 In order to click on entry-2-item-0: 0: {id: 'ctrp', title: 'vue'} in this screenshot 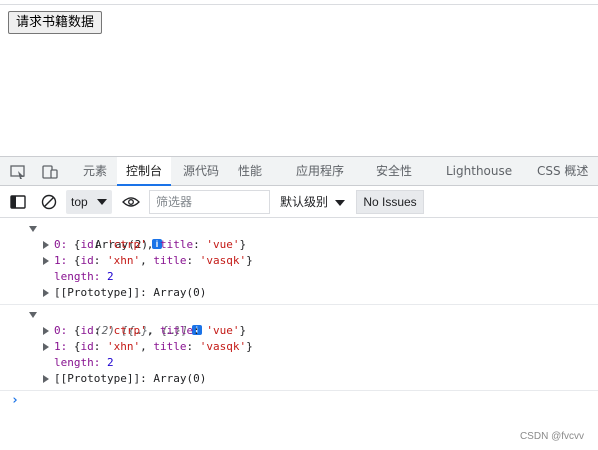, I will do `click(150, 331)`.